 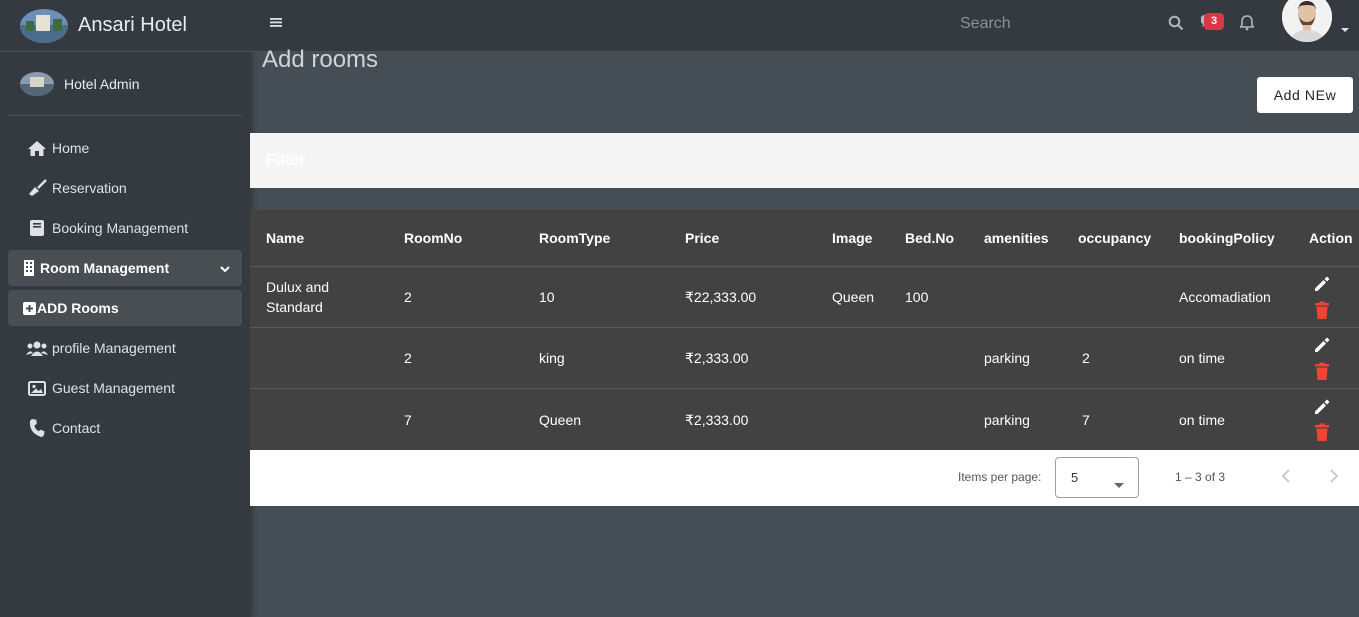 I want to click on cell-roomtype: 10, so click(x=547, y=297).